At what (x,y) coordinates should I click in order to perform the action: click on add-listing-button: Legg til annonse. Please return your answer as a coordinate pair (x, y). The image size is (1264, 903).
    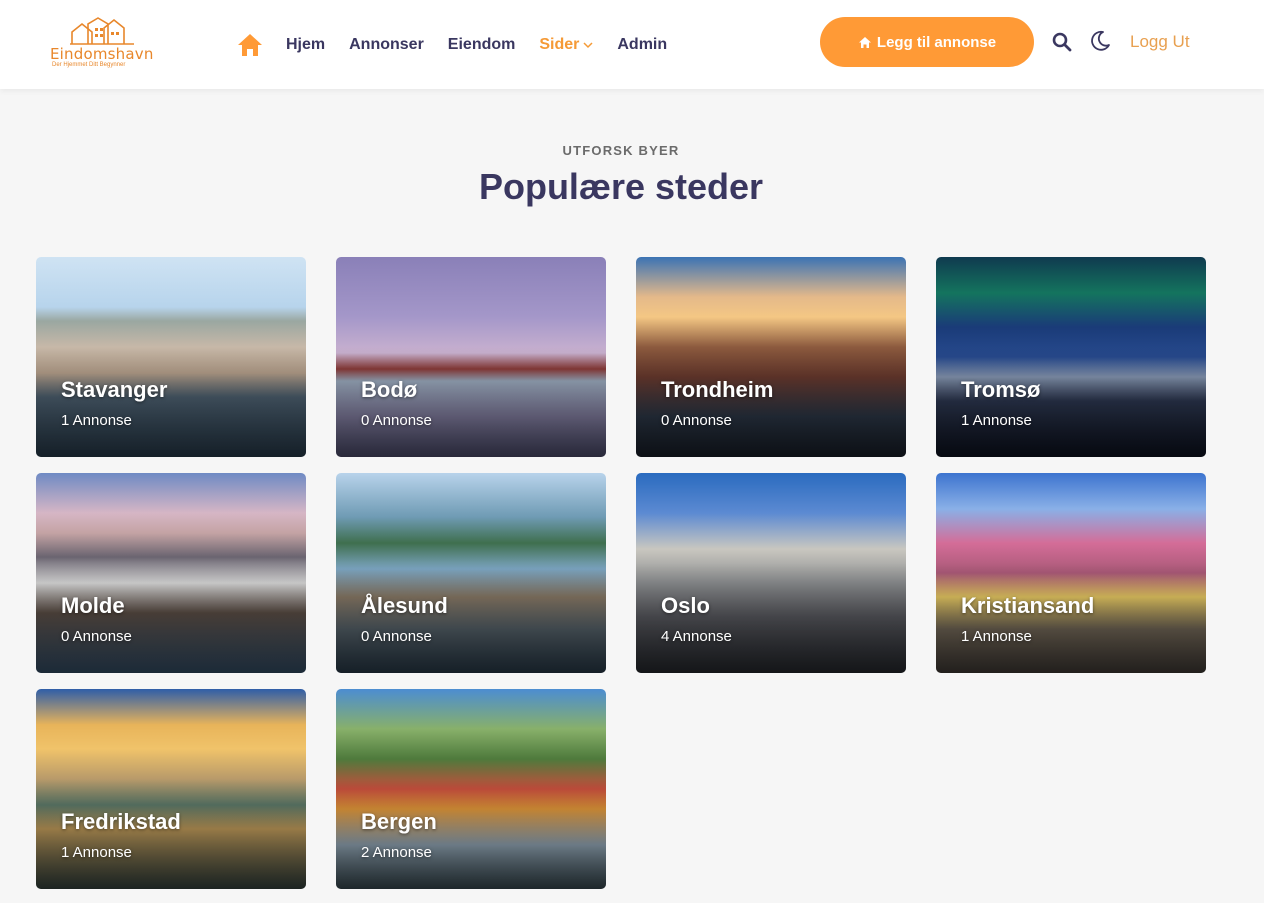
    Looking at the image, I should click on (927, 42).